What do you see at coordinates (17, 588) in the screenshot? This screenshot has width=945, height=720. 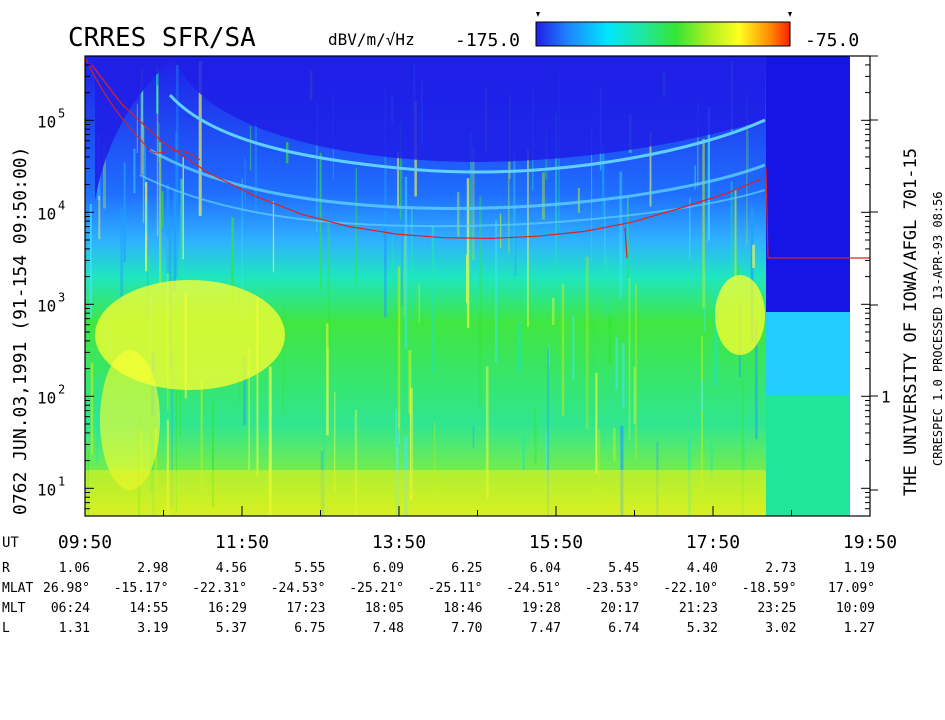 I see `ephemeris-row-label: MLAT` at bounding box center [17, 588].